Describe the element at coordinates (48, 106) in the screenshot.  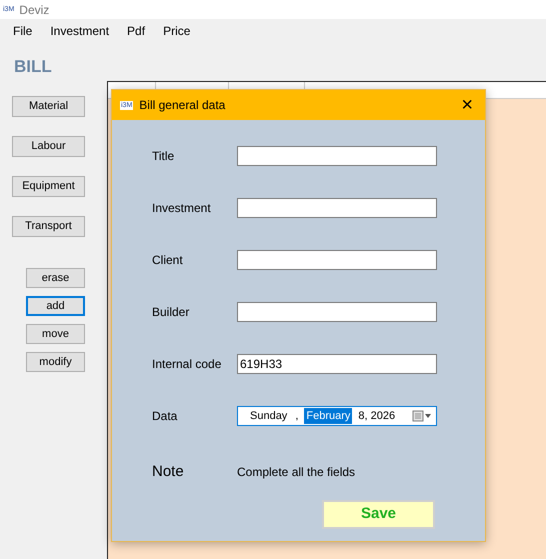
I see `category-button: Material` at that location.